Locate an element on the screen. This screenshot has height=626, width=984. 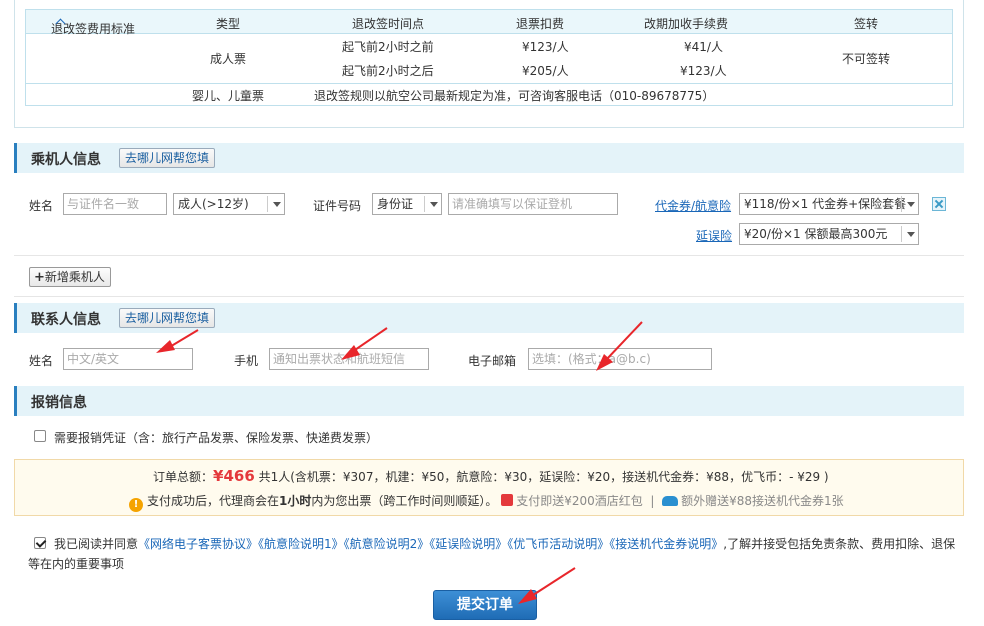
adult-ticket-type: 成人票 is located at coordinates (228, 59).